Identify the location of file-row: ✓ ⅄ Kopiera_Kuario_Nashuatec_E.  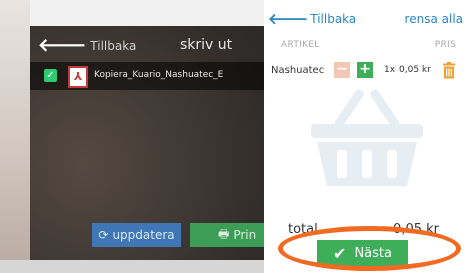
(147, 76).